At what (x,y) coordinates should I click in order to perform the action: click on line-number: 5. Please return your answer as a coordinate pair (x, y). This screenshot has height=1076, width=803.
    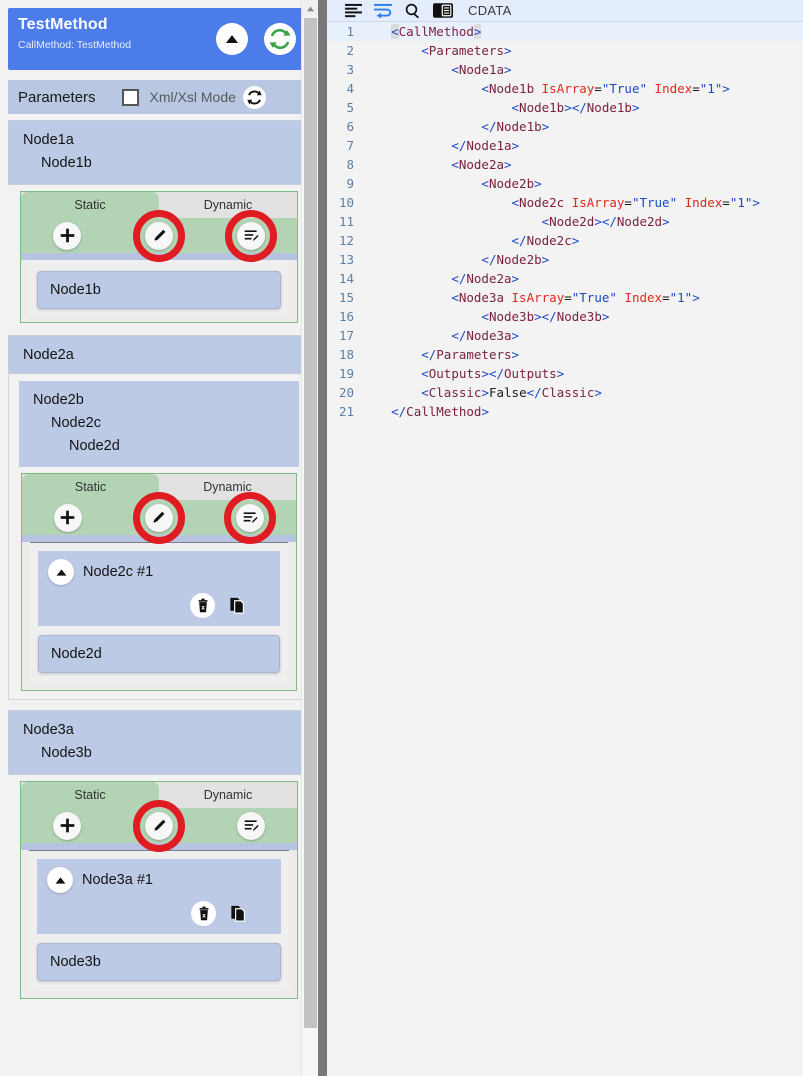
    Looking at the image, I should click on (350, 107).